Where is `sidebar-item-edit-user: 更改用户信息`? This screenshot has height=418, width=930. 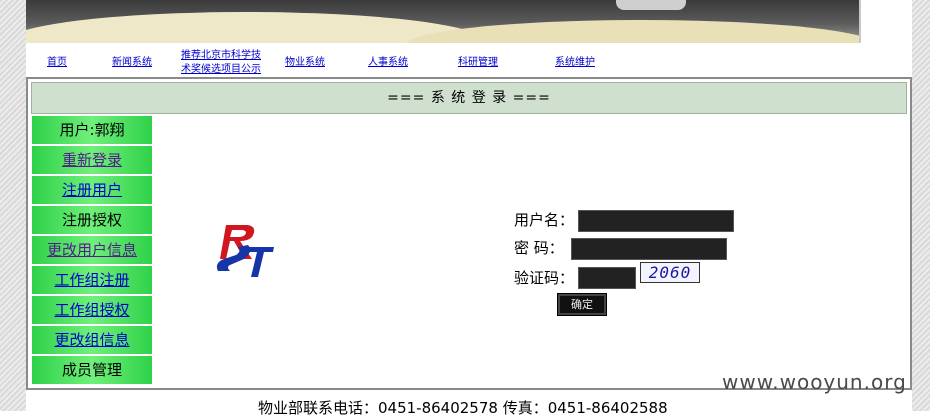
sidebar-item-edit-user: 更改用户信息 is located at coordinates (92, 250).